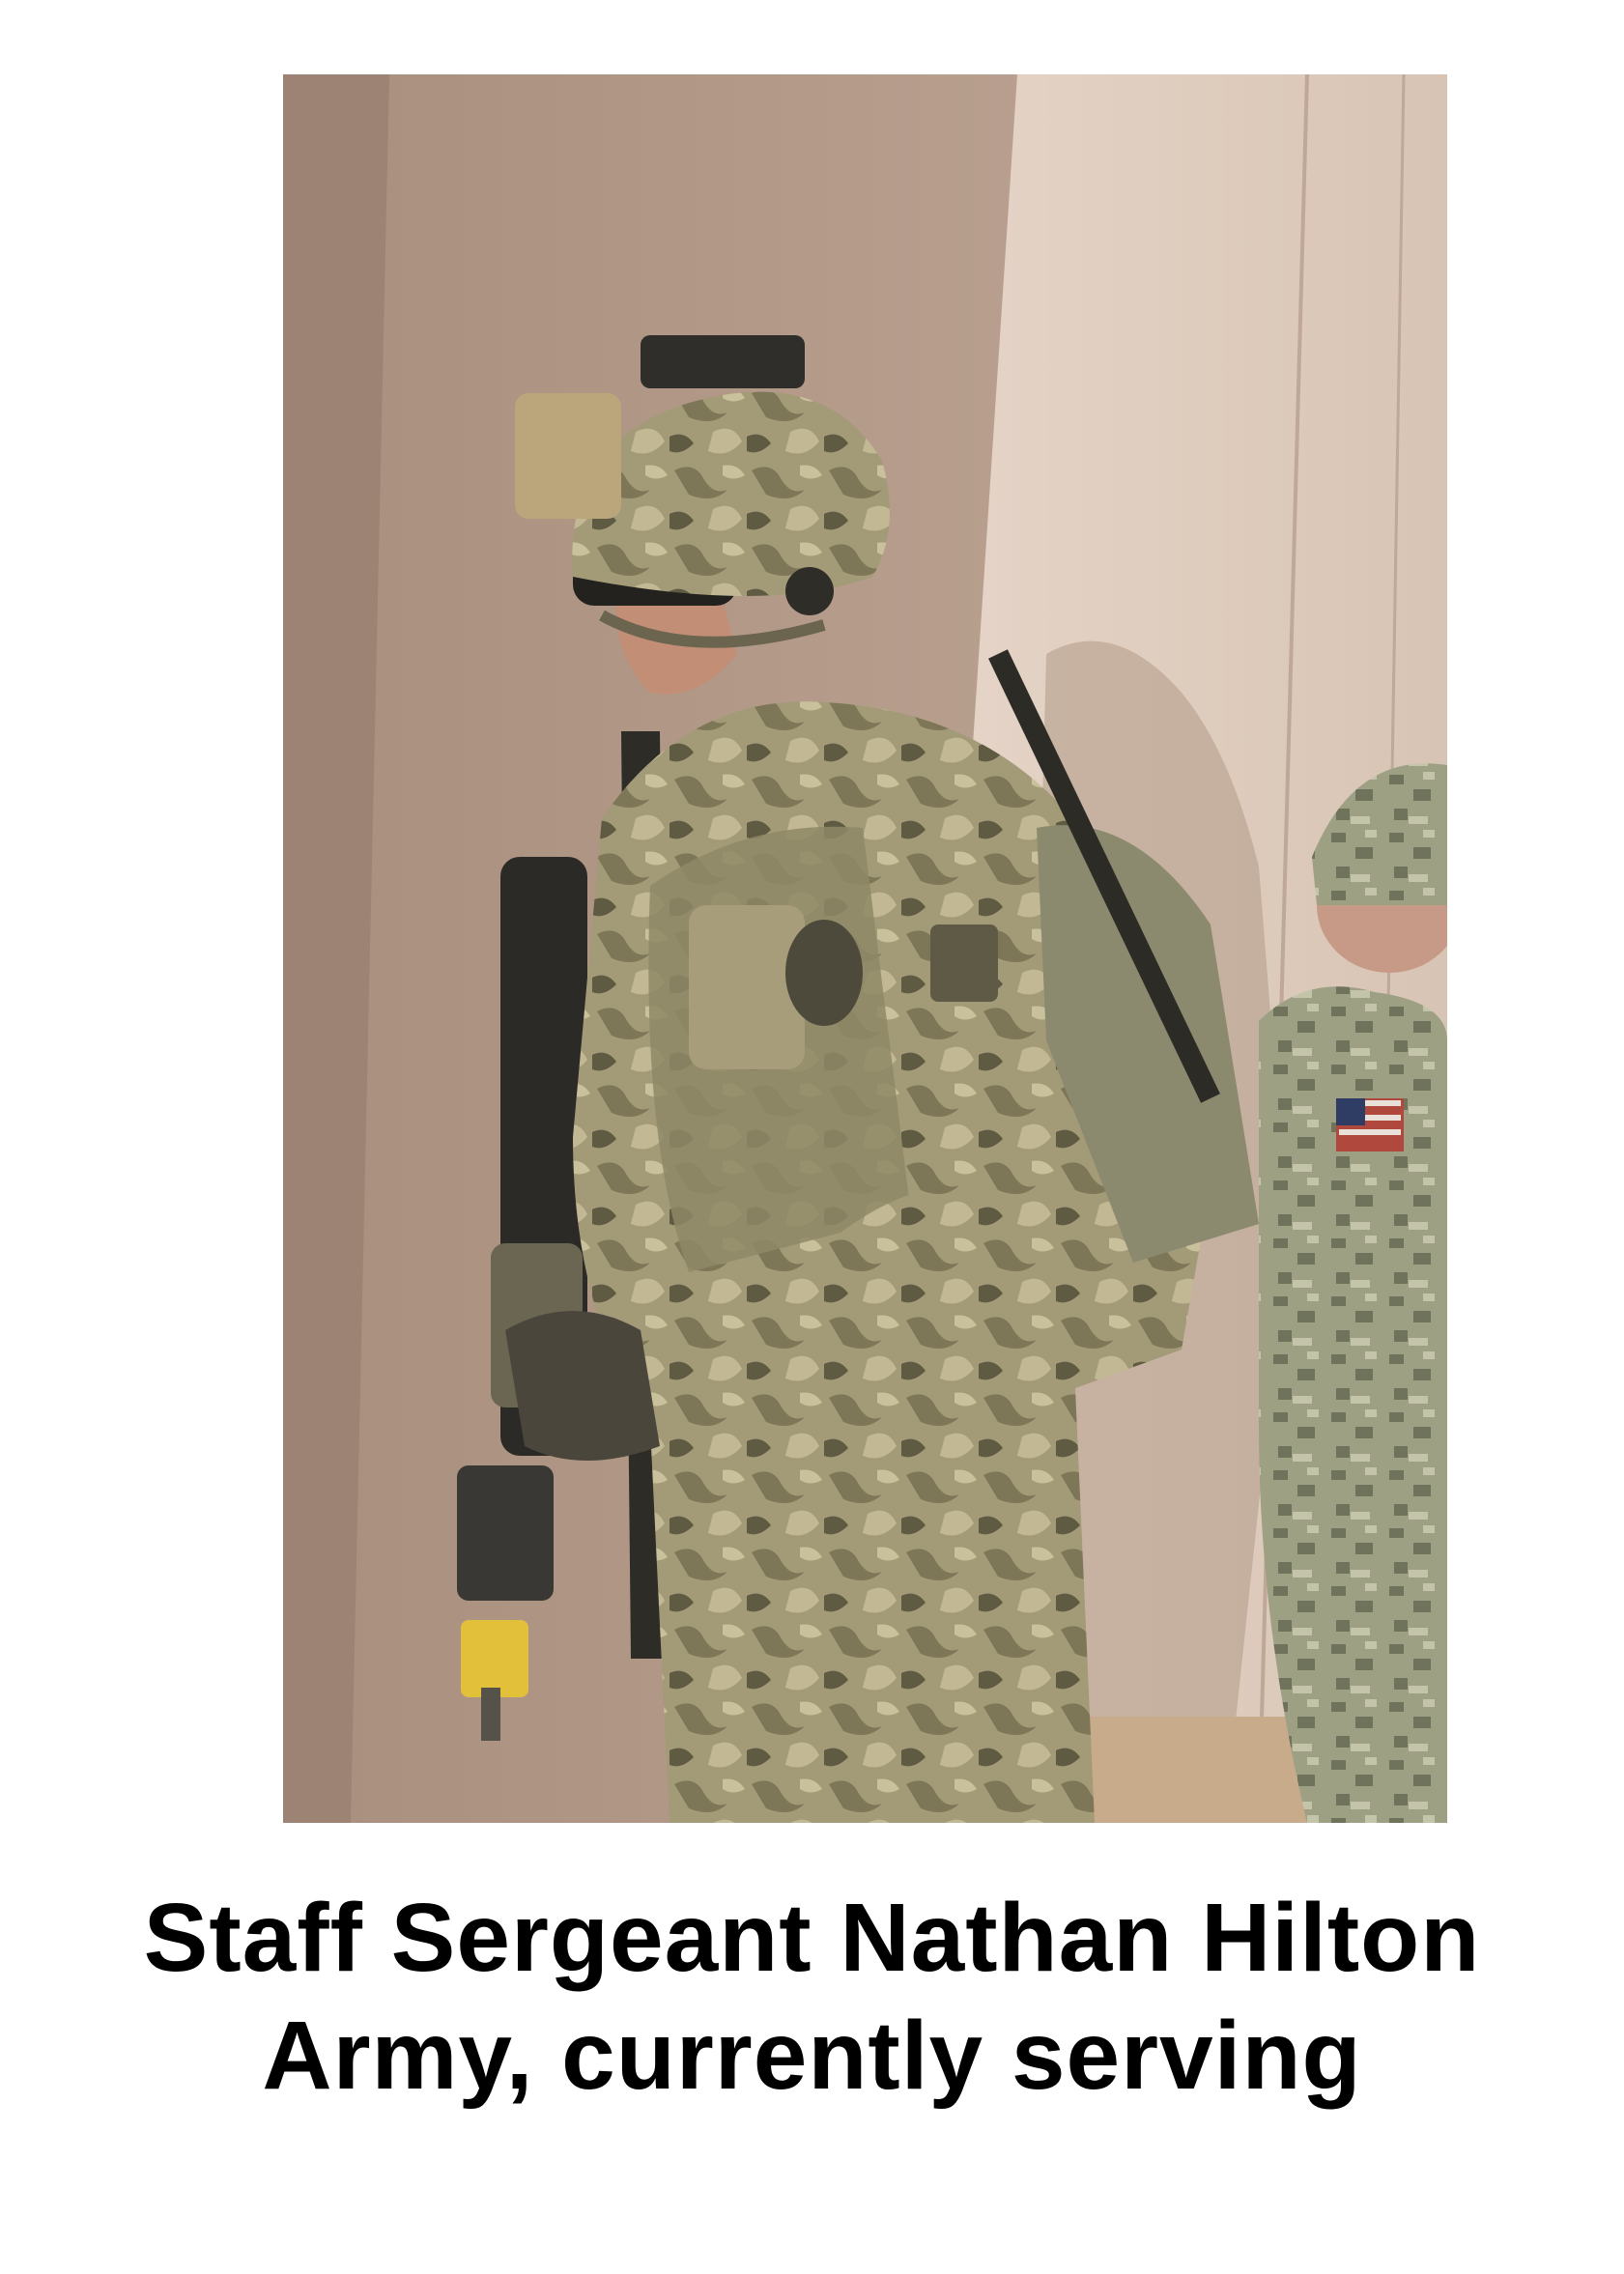 This screenshot has width=1624, height=2274. I want to click on caption-name-rank: Staff Sergeant Nathan Hilton, so click(812, 1938).